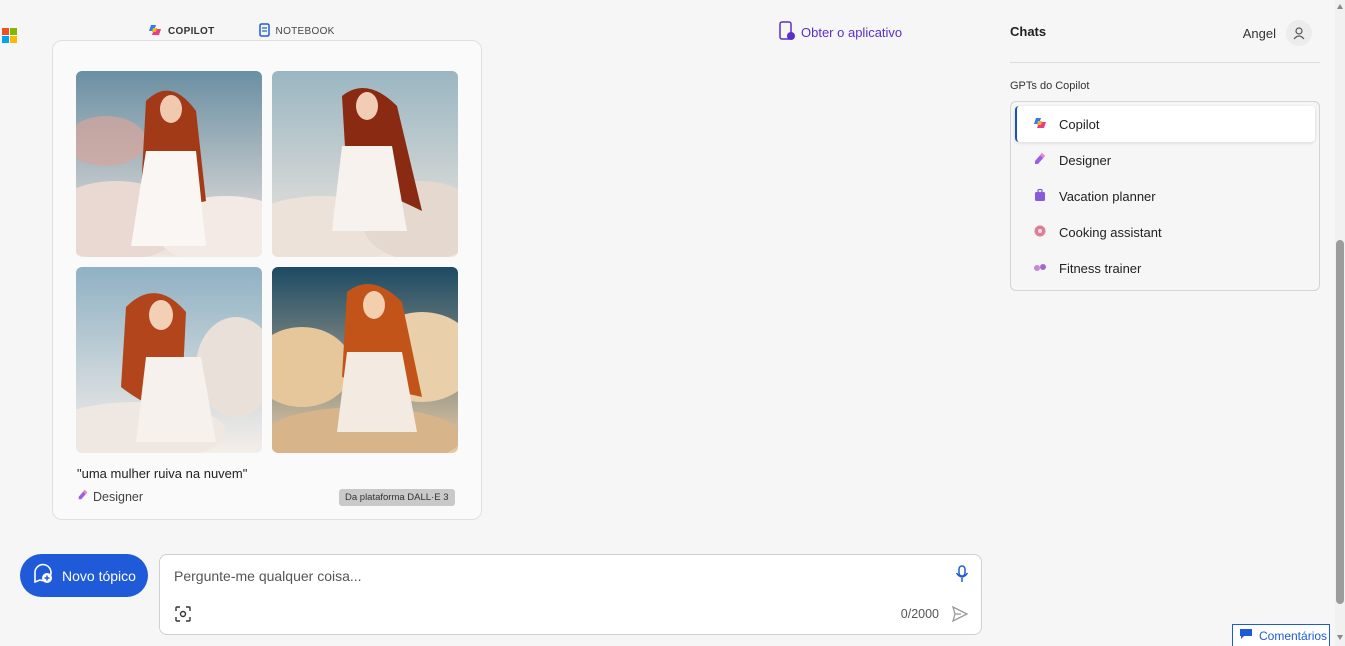 This screenshot has height=646, width=1345. I want to click on divider, so click(1165, 62).